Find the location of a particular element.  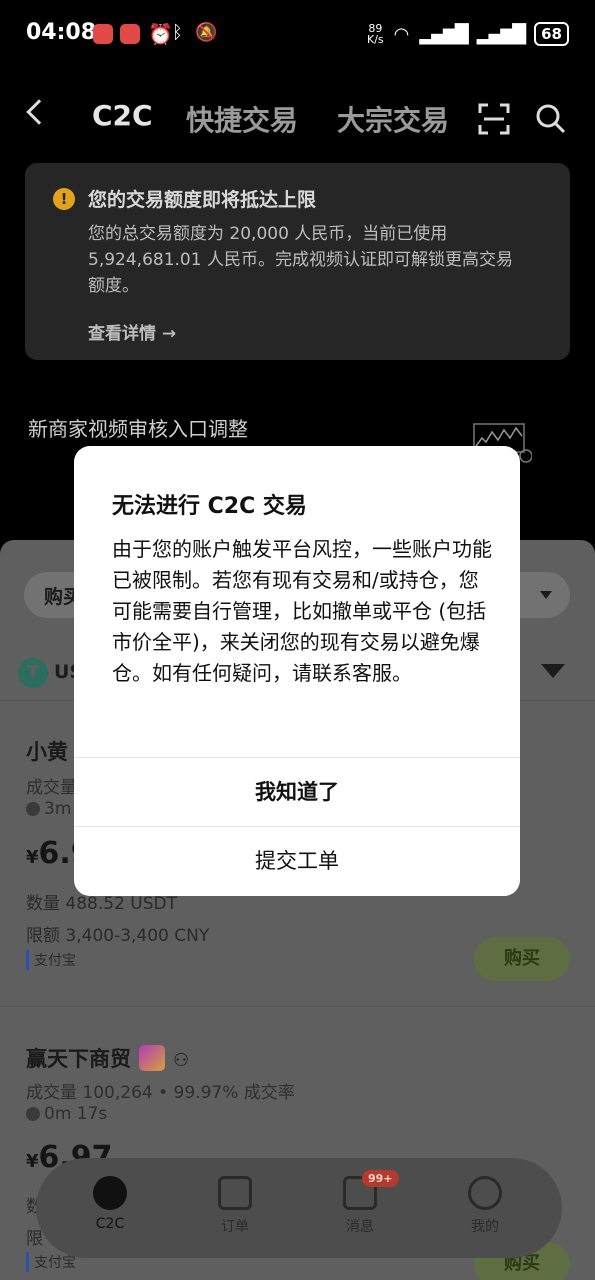

order-icon is located at coordinates (235, 1193).